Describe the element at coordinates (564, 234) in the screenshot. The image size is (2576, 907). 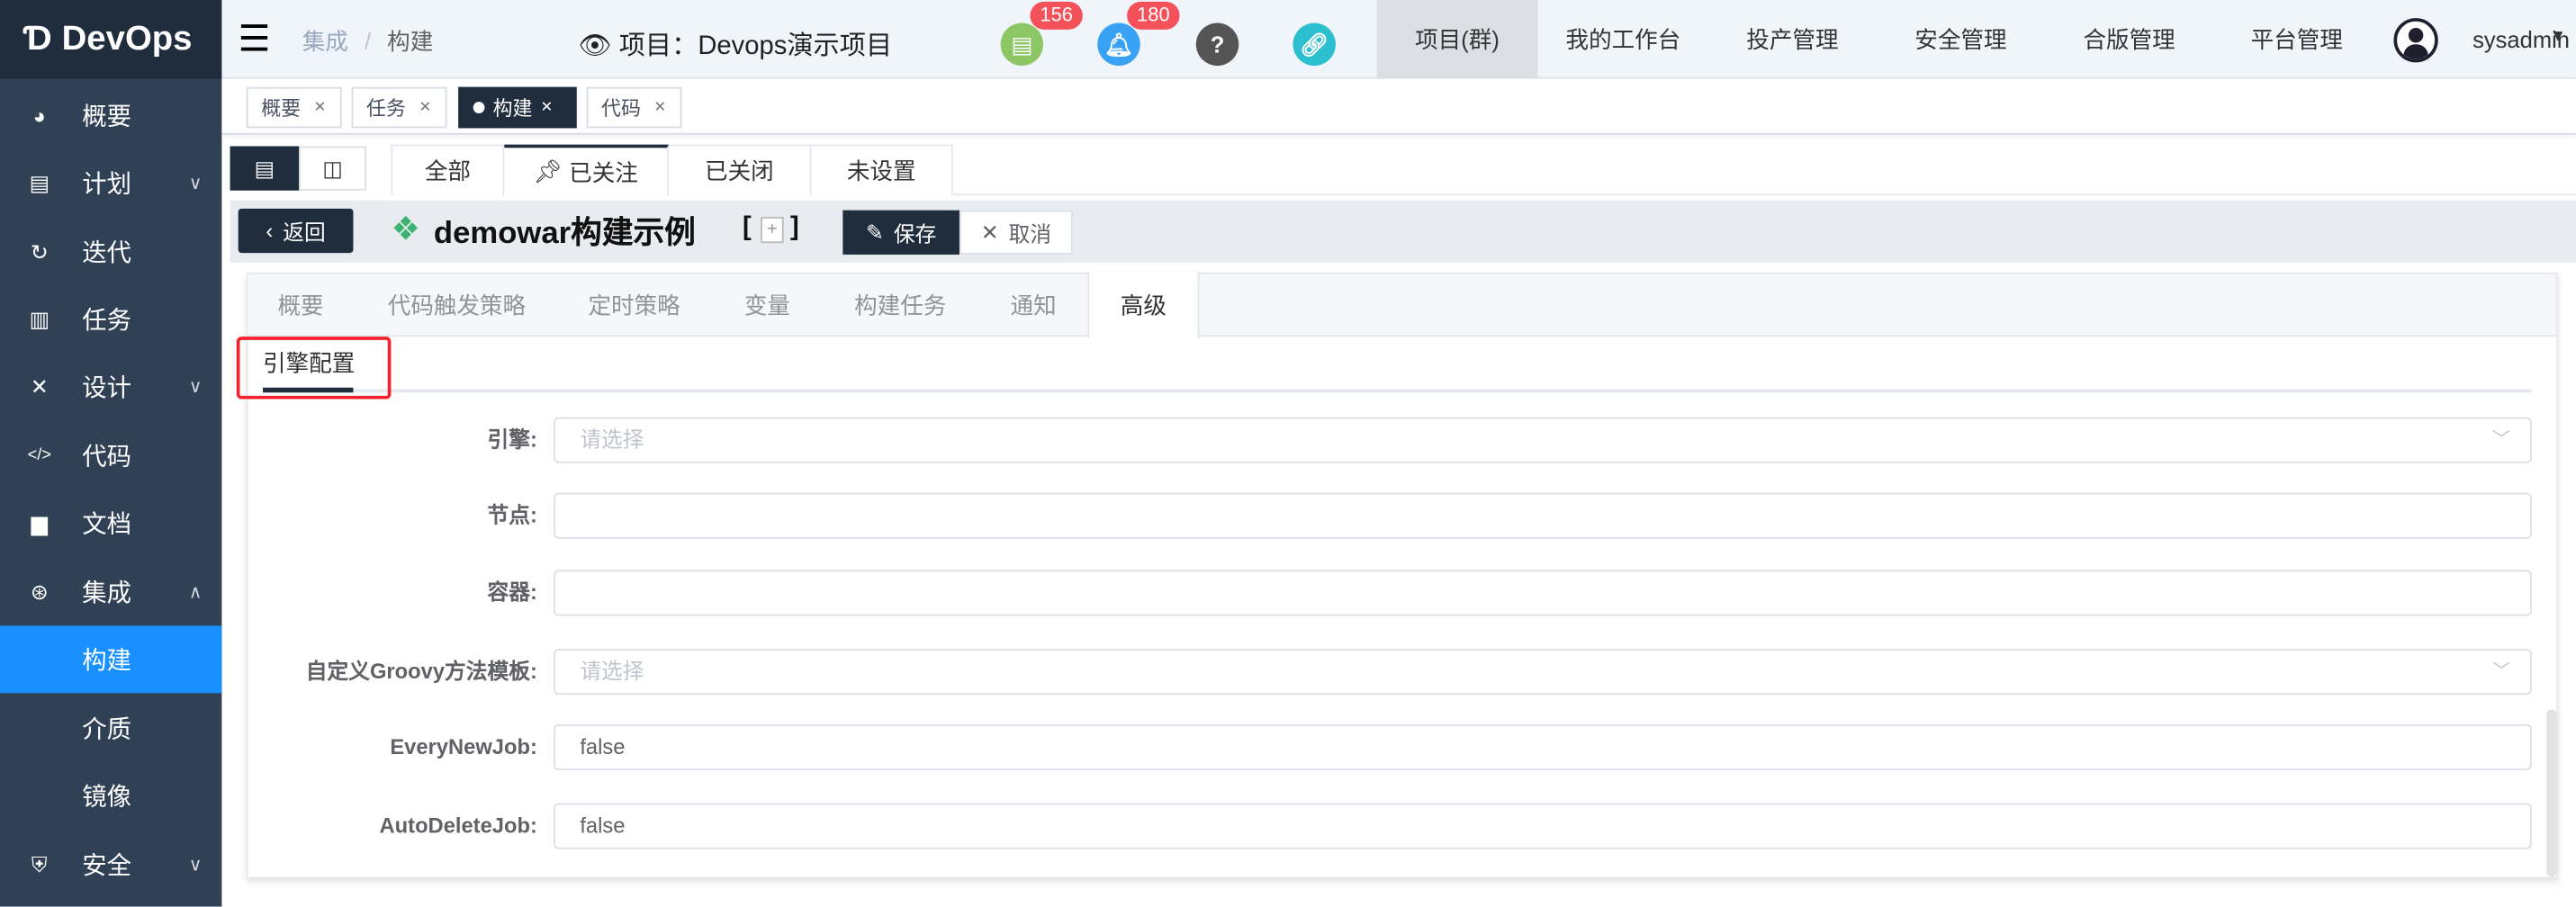
I see `build-title: demowar构建示例` at that location.